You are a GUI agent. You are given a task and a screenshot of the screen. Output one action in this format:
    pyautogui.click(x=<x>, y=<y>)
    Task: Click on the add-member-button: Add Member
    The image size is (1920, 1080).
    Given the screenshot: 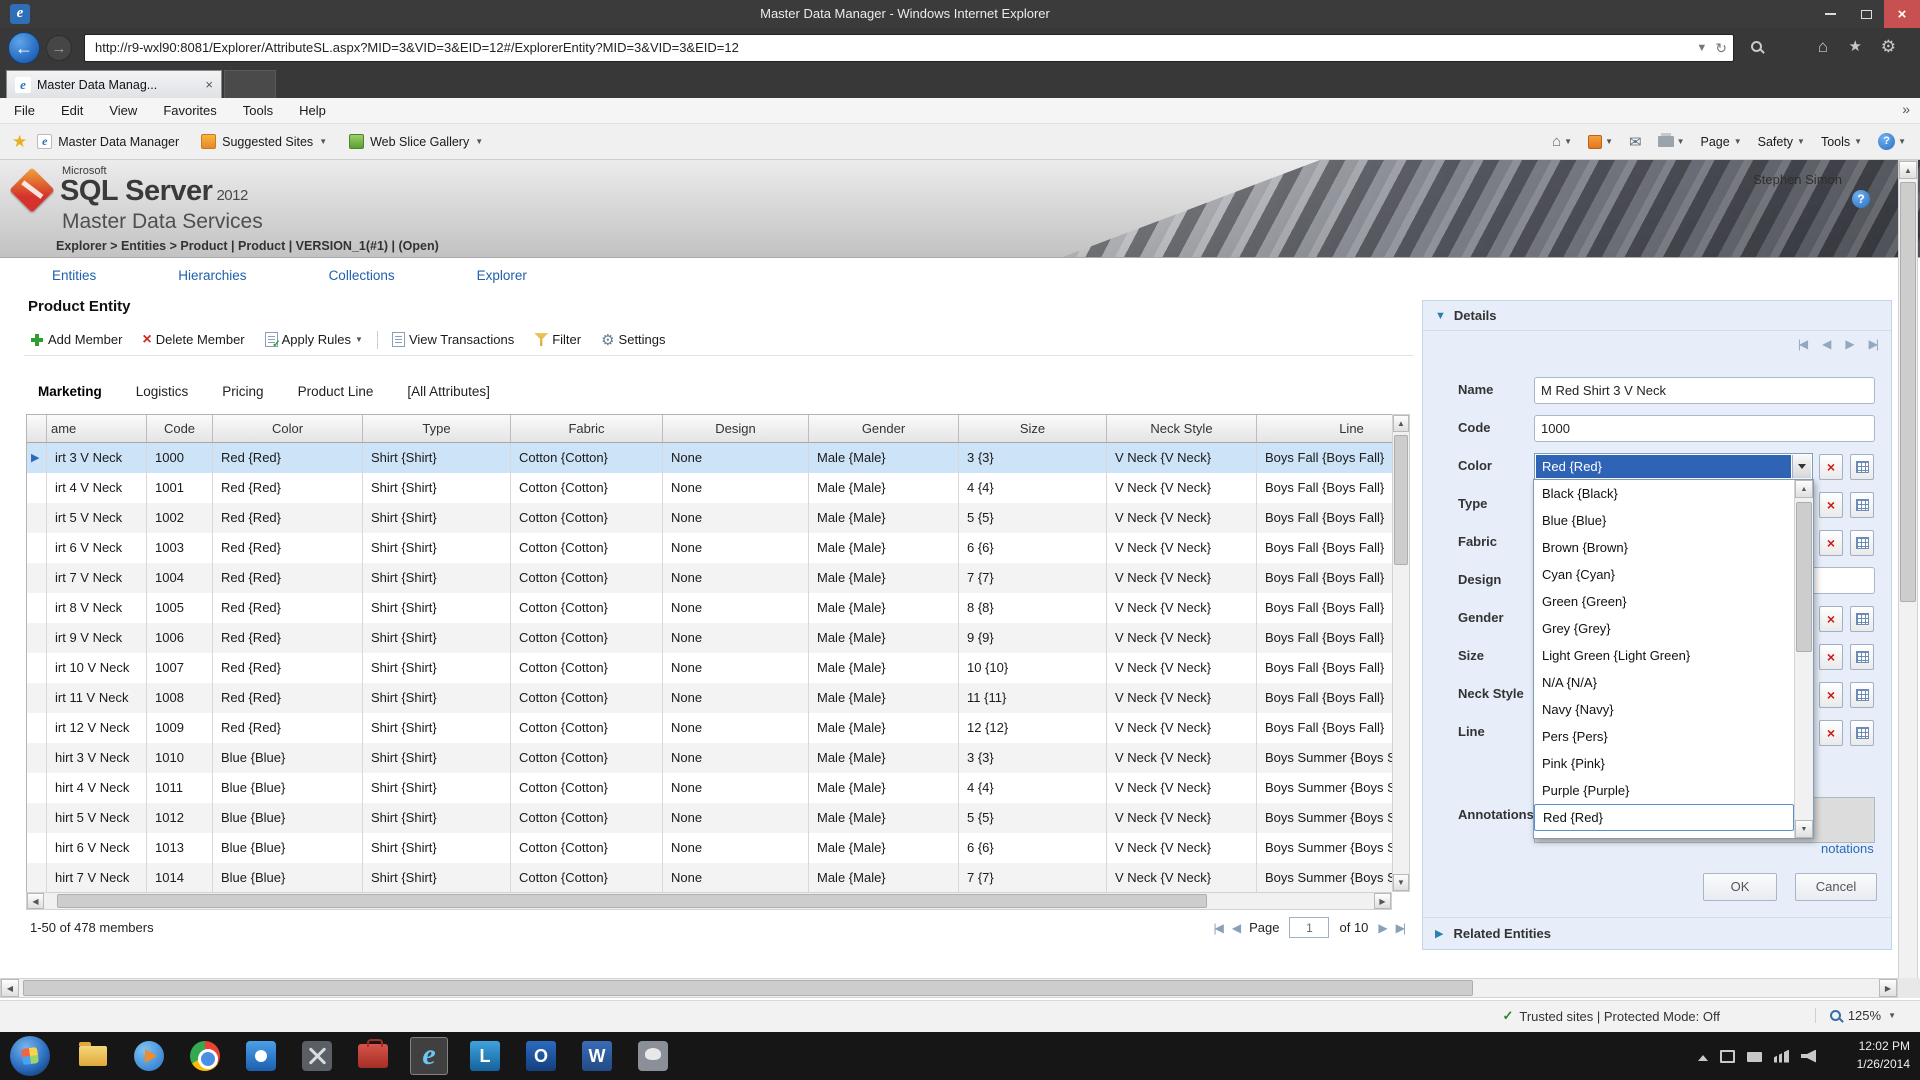 What is the action you would take?
    pyautogui.click(x=76, y=339)
    